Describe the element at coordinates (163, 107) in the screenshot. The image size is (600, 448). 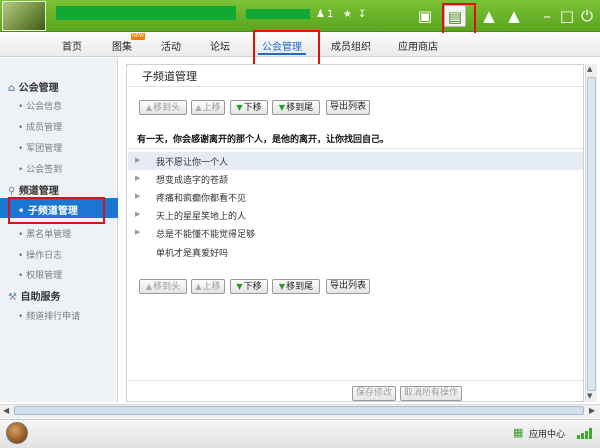
I see `move-to-top-button: ▲移到头` at that location.